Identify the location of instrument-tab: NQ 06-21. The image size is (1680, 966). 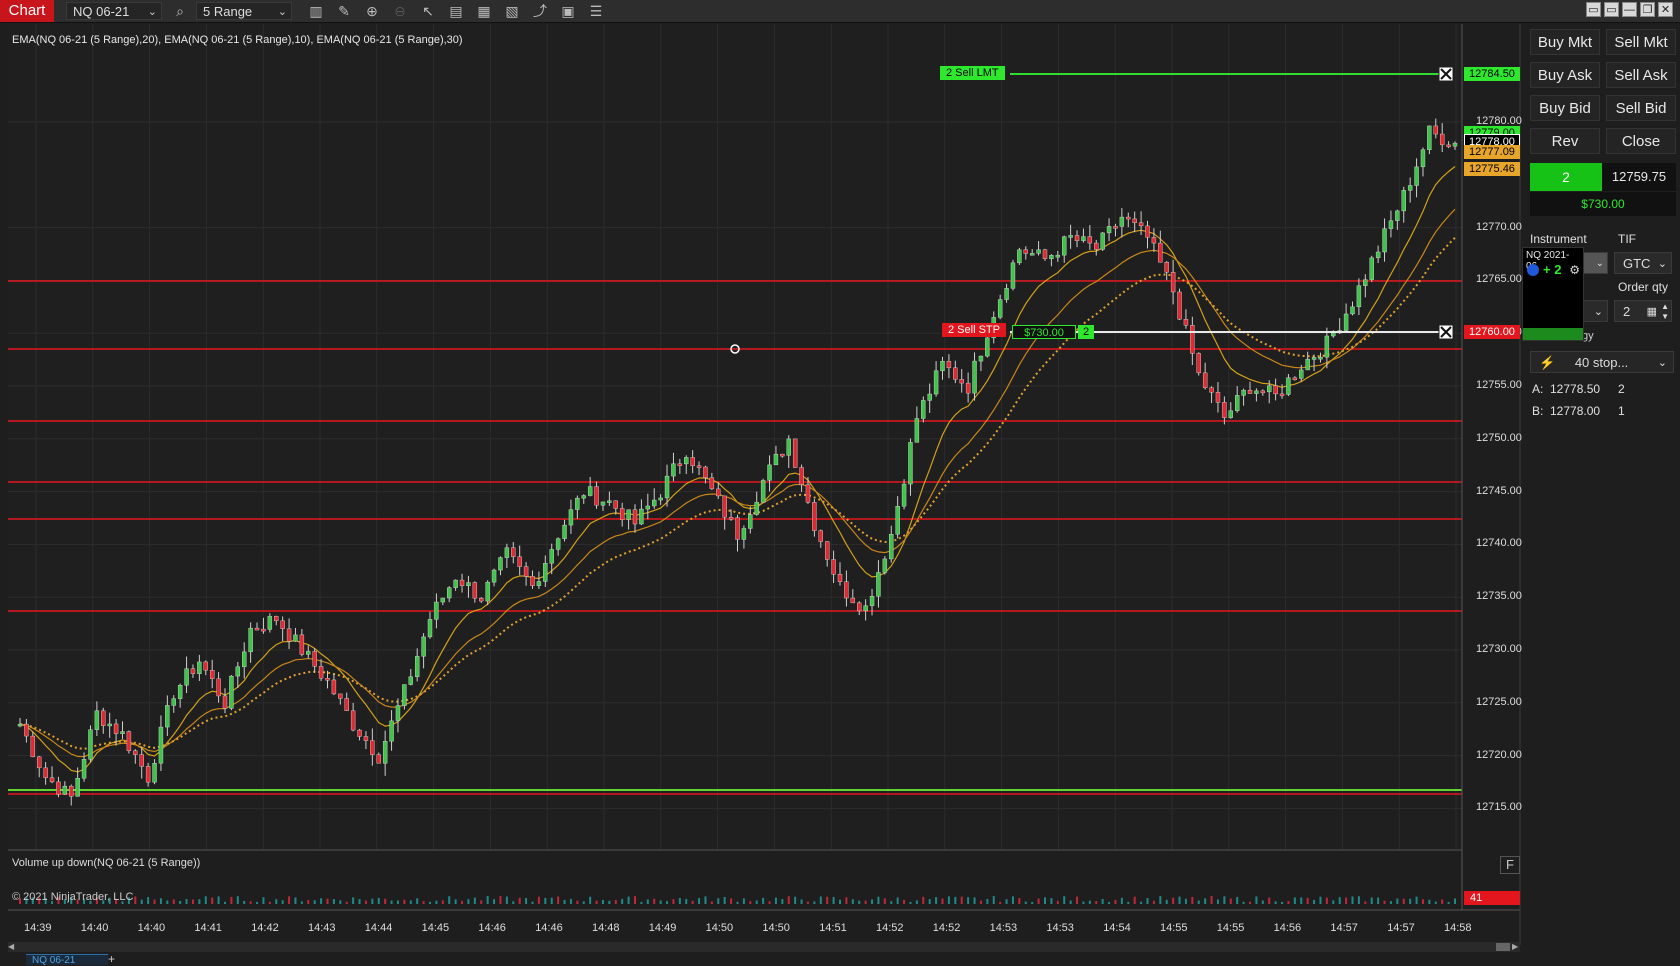
(67, 959).